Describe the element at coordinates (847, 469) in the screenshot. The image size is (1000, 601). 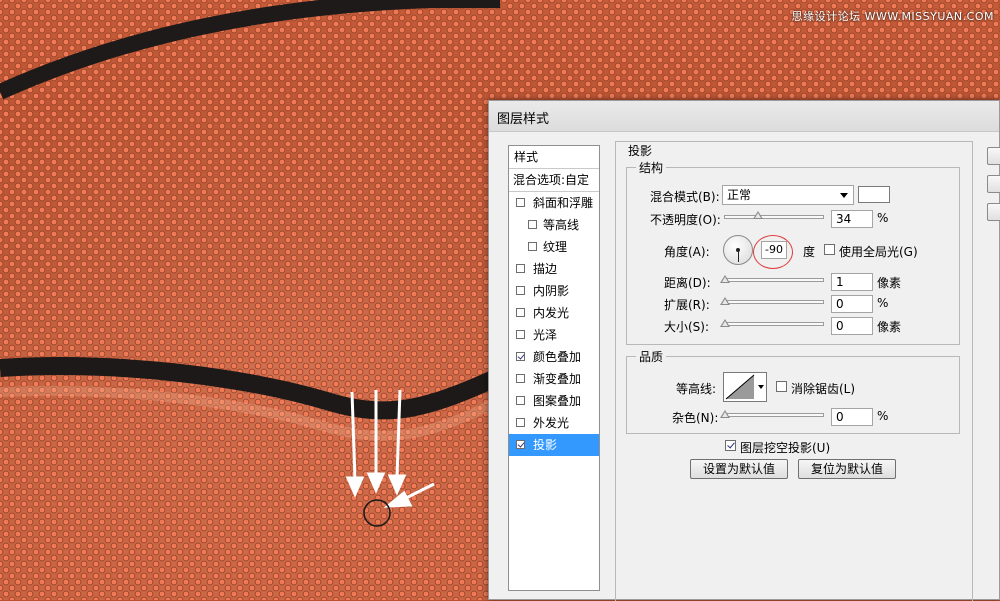
I see `reset-default-button: 复位为默认值` at that location.